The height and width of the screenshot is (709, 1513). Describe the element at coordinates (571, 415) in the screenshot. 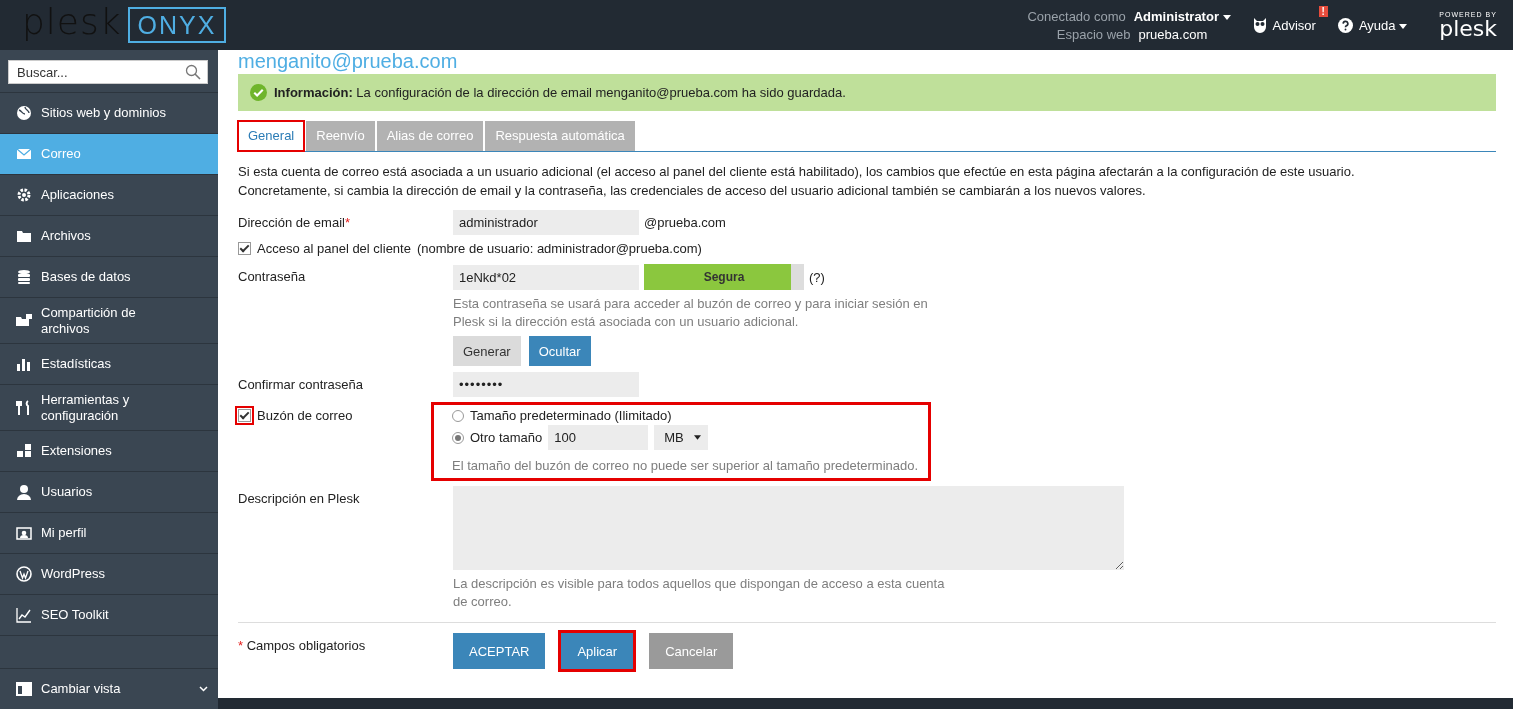

I see `radio-label: Tamaño predeterminado (Ilimitado)` at that location.